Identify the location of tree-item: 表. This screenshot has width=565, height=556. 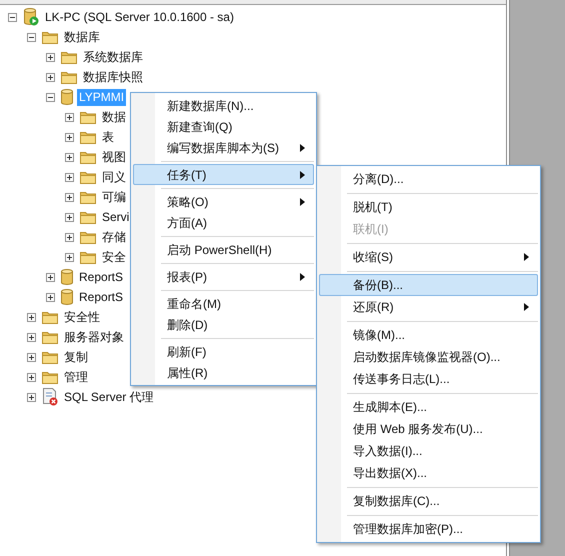
(108, 137).